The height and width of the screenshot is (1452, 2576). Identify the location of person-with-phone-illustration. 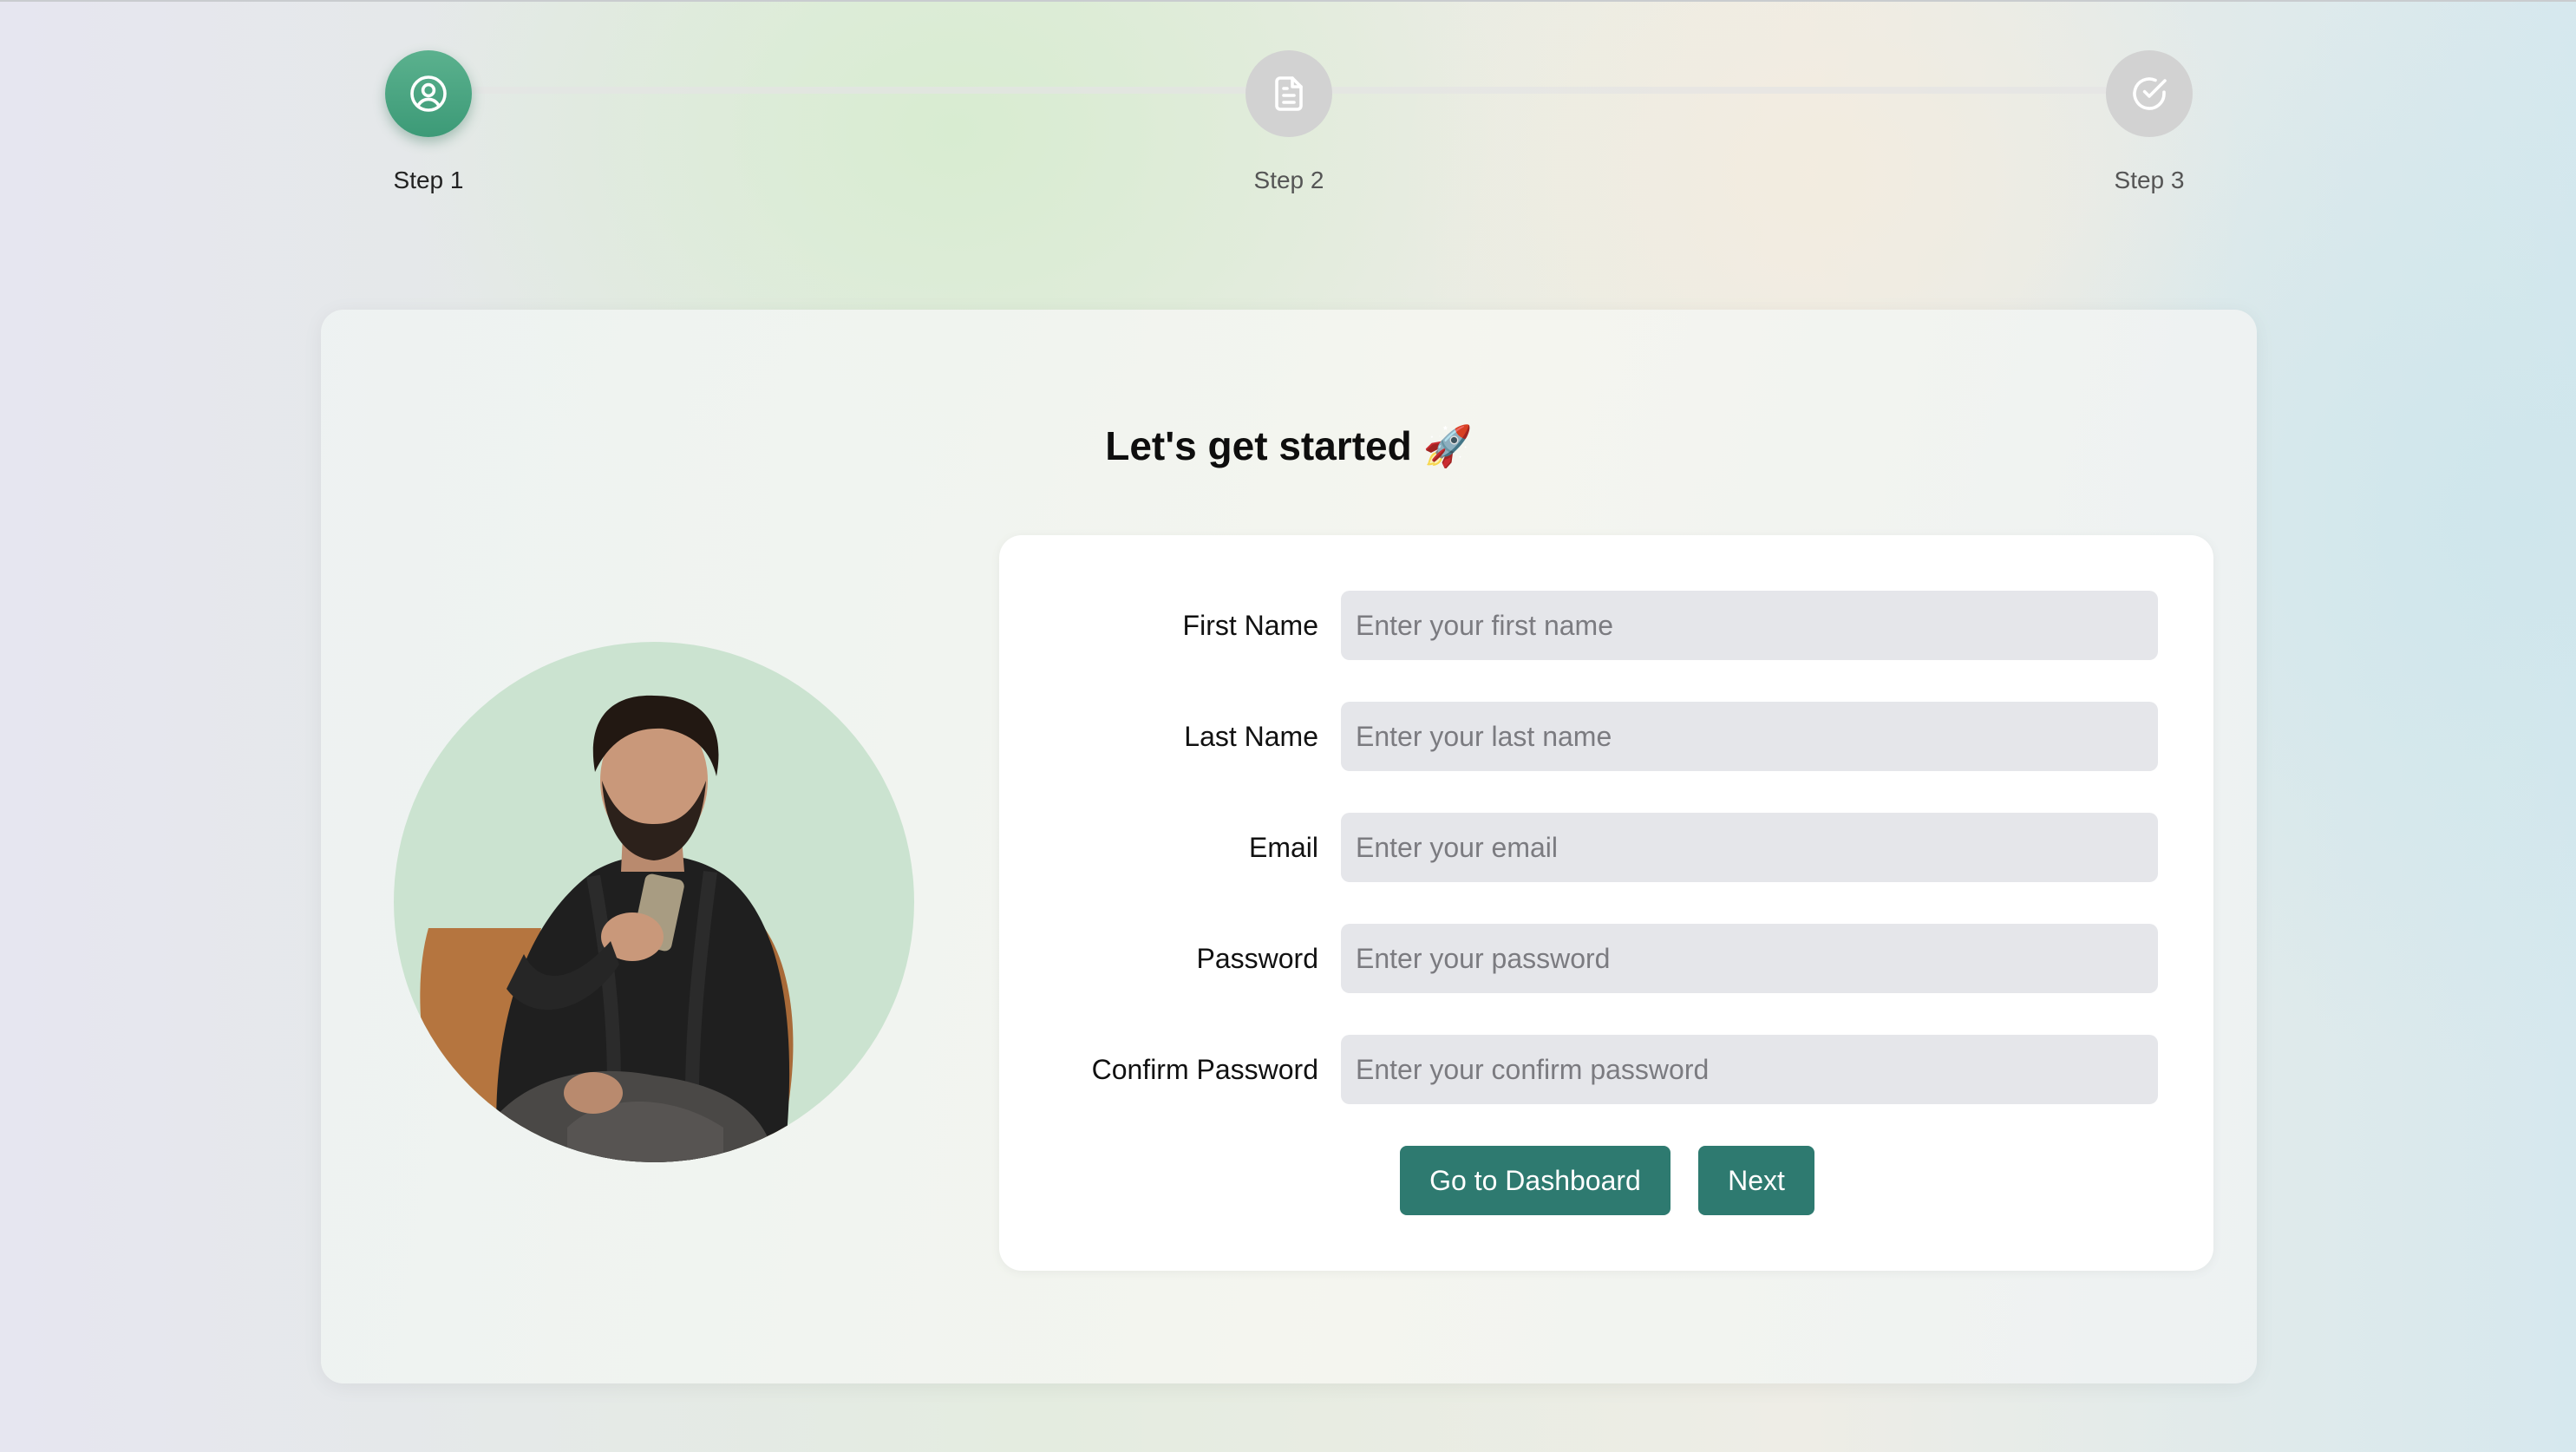
(607, 928).